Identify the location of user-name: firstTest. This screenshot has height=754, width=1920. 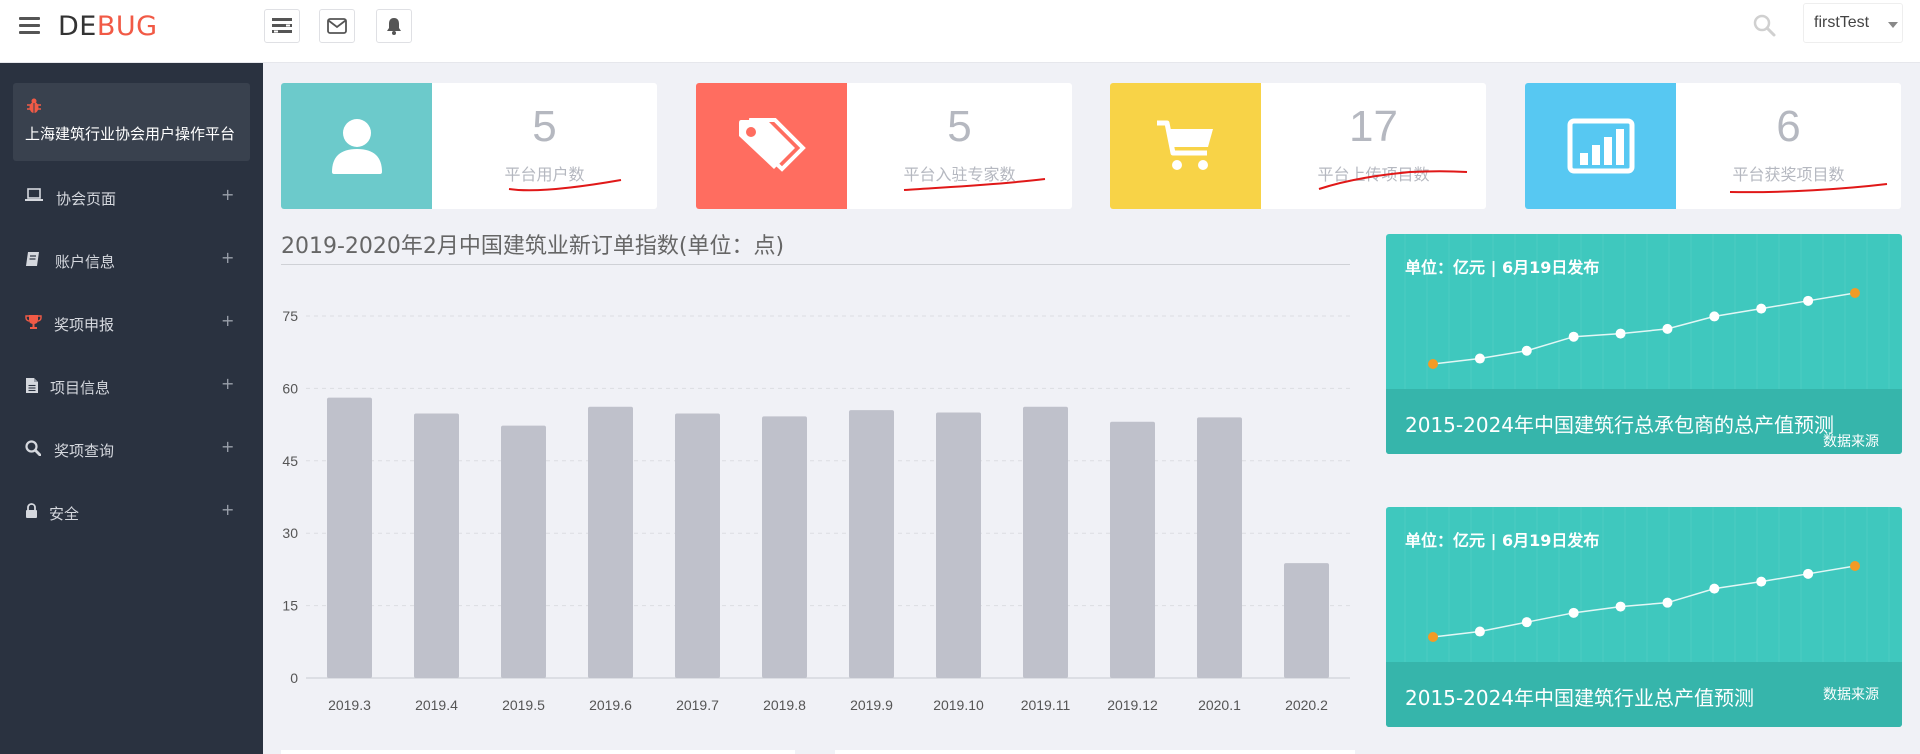
(1842, 22).